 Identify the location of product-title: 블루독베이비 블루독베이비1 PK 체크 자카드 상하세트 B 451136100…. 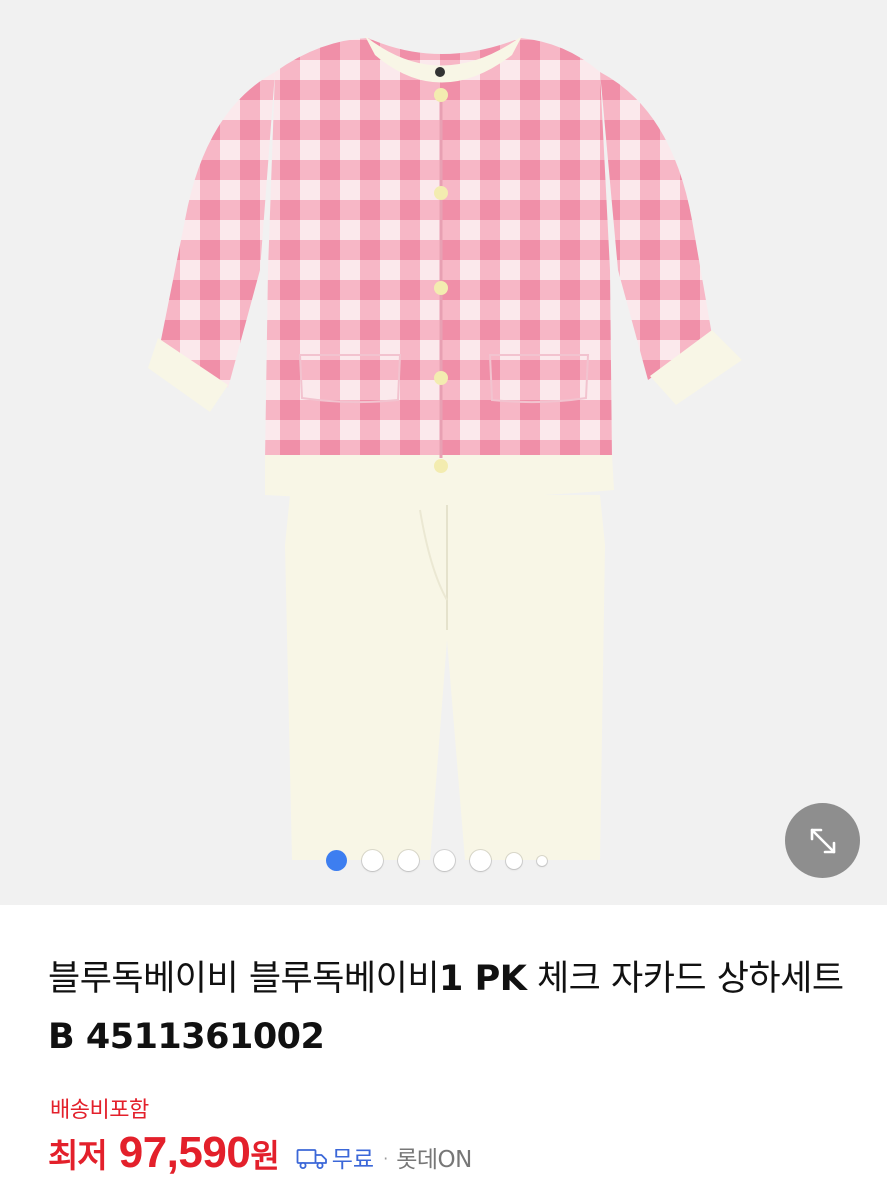
(448, 1008).